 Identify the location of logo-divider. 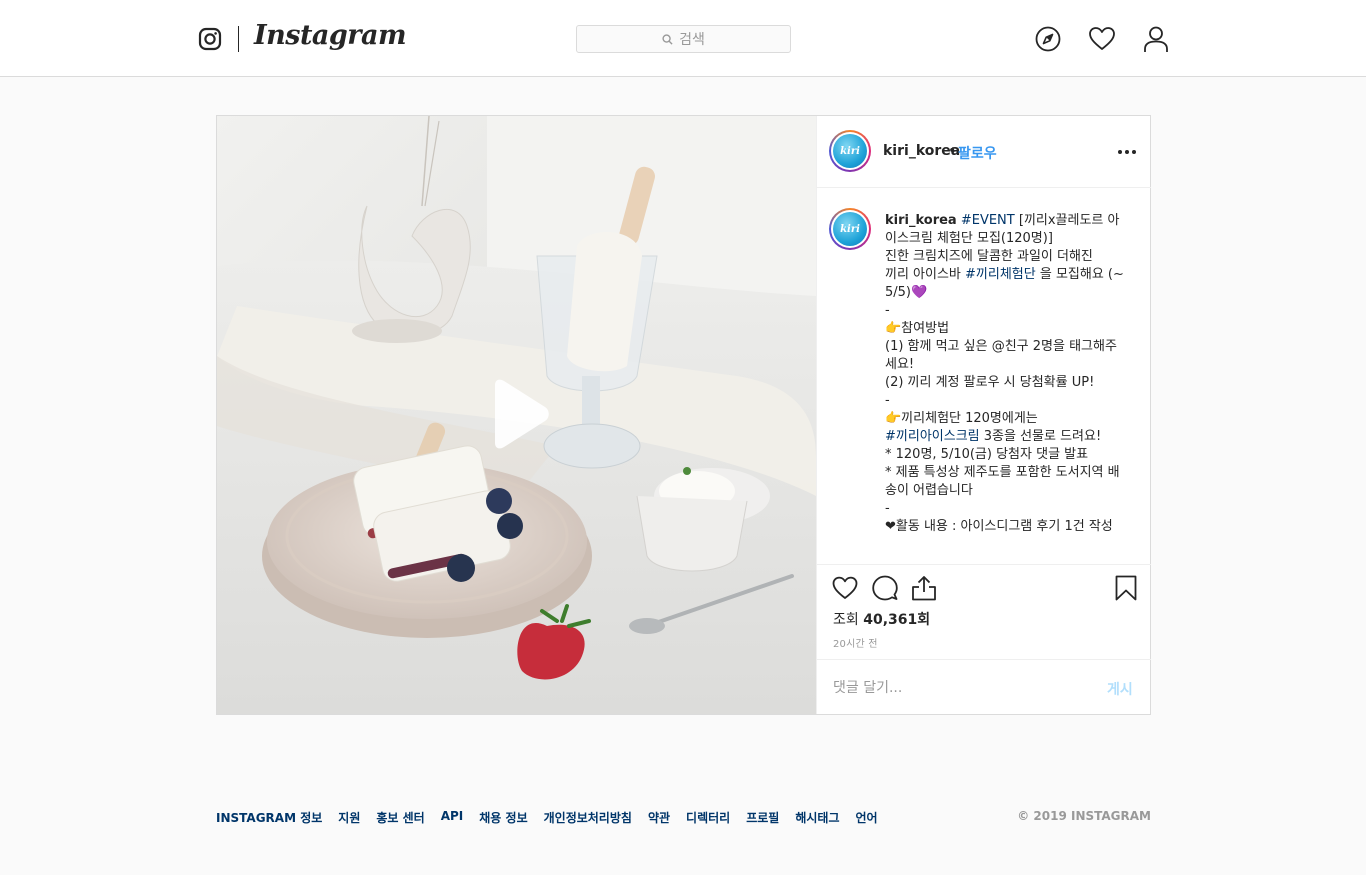
(238, 39).